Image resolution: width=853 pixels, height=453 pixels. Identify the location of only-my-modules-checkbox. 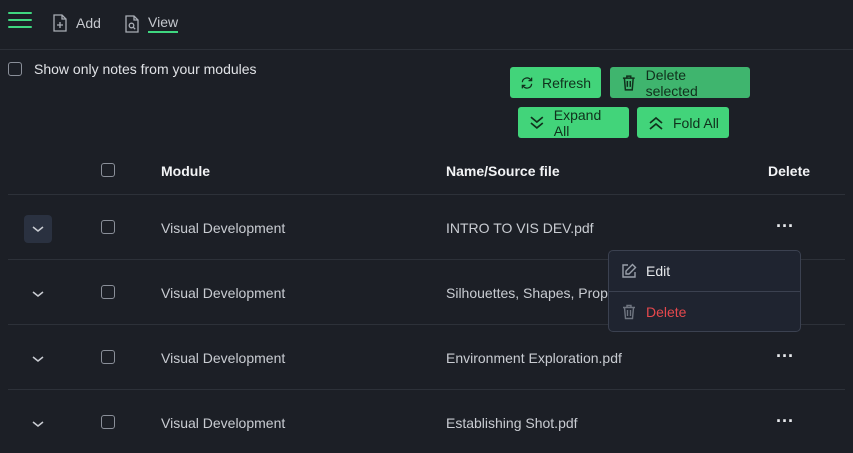
(15, 69).